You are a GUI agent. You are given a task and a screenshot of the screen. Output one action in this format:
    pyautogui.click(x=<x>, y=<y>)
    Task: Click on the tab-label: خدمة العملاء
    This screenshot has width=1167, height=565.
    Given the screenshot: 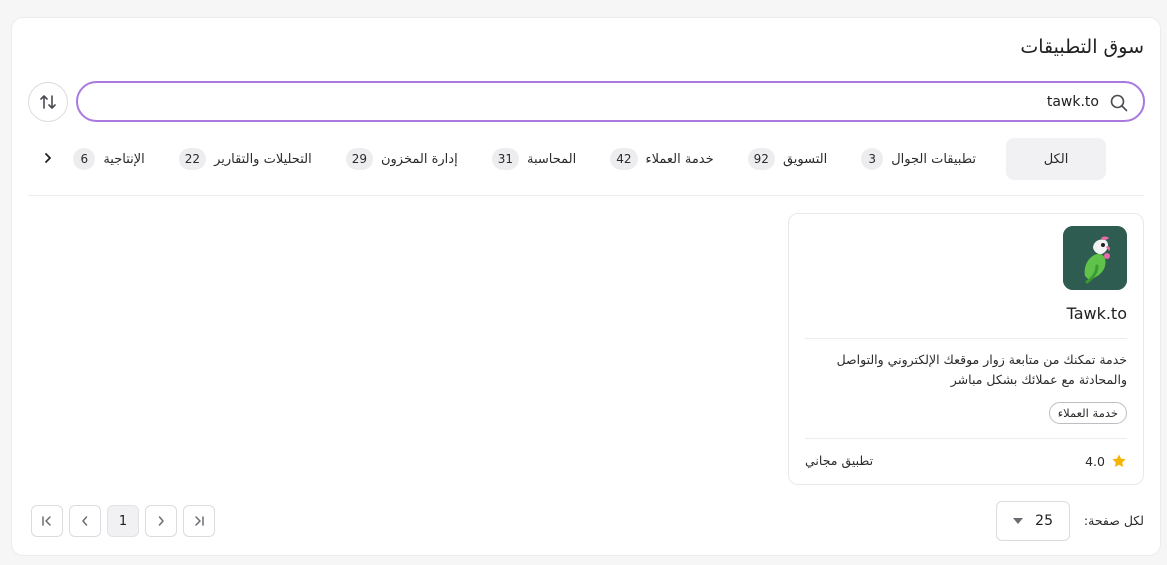 What is the action you would take?
    pyautogui.click(x=679, y=159)
    